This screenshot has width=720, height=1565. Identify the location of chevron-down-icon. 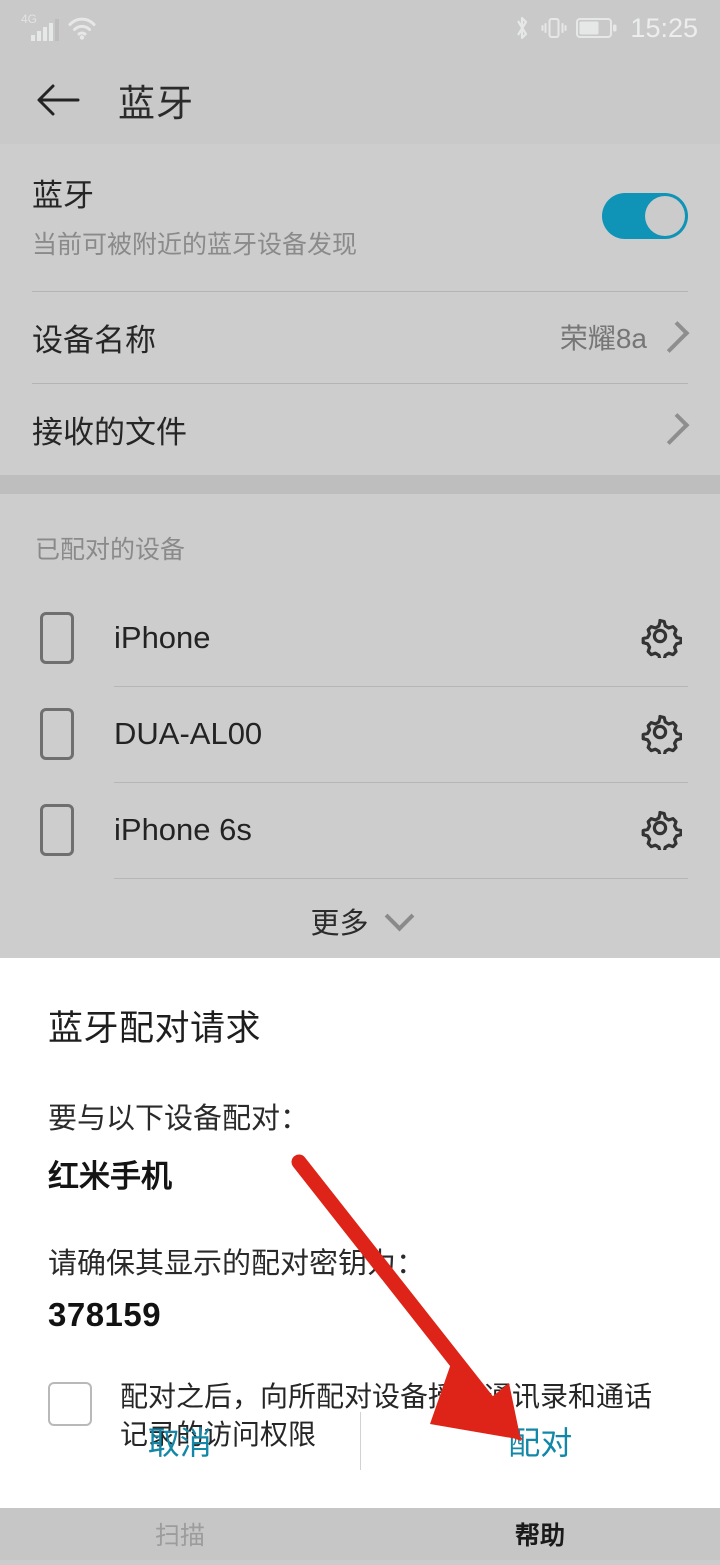
(399, 917).